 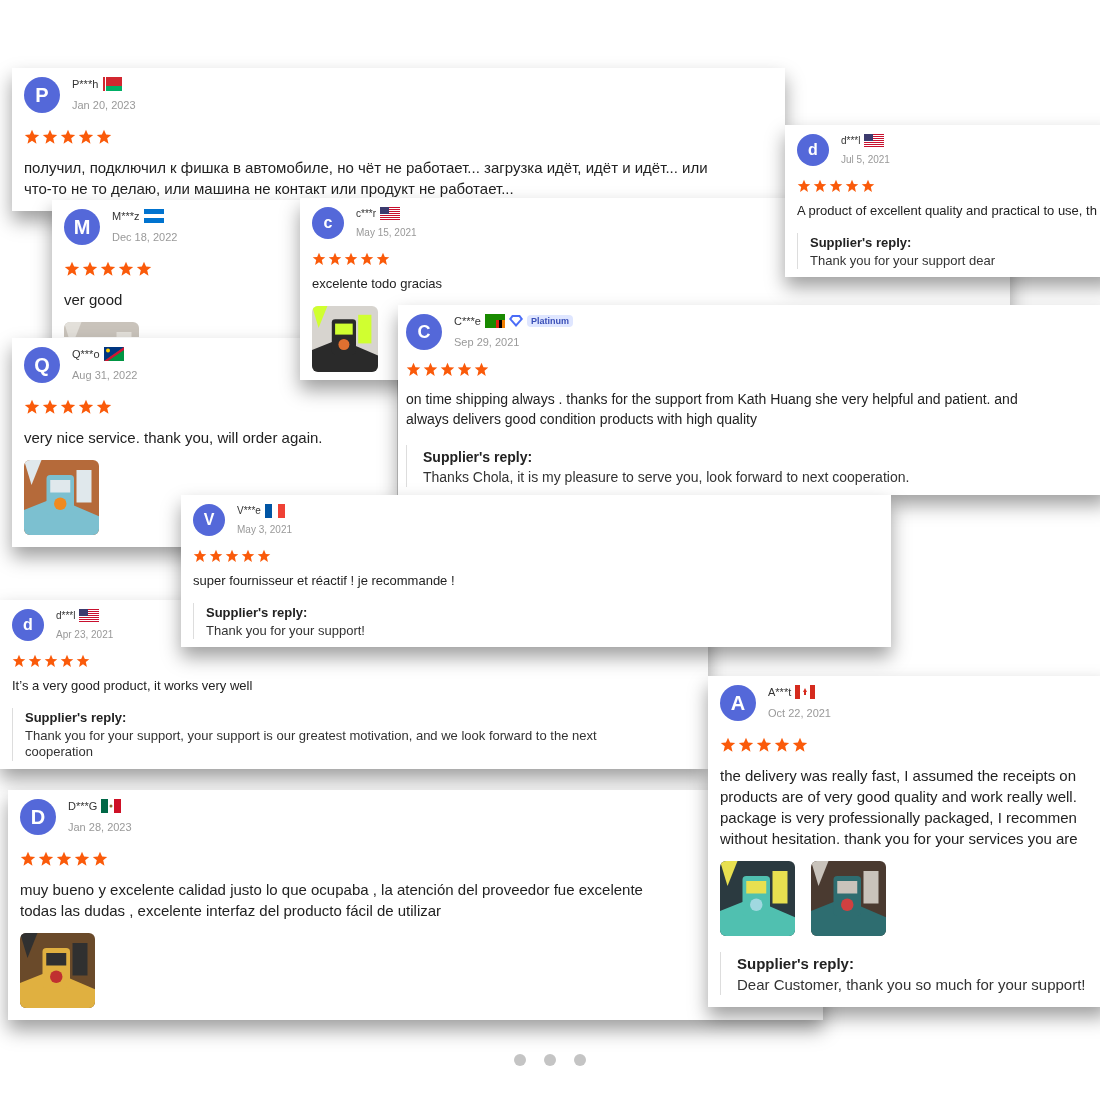 I want to click on review-date: Aug 31, 2022, so click(x=105, y=375).